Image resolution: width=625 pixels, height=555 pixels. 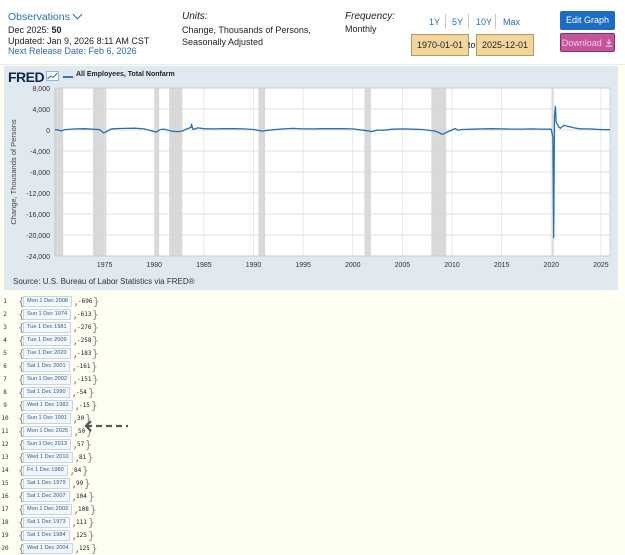 I want to click on row-number: 20, so click(x=5, y=548).